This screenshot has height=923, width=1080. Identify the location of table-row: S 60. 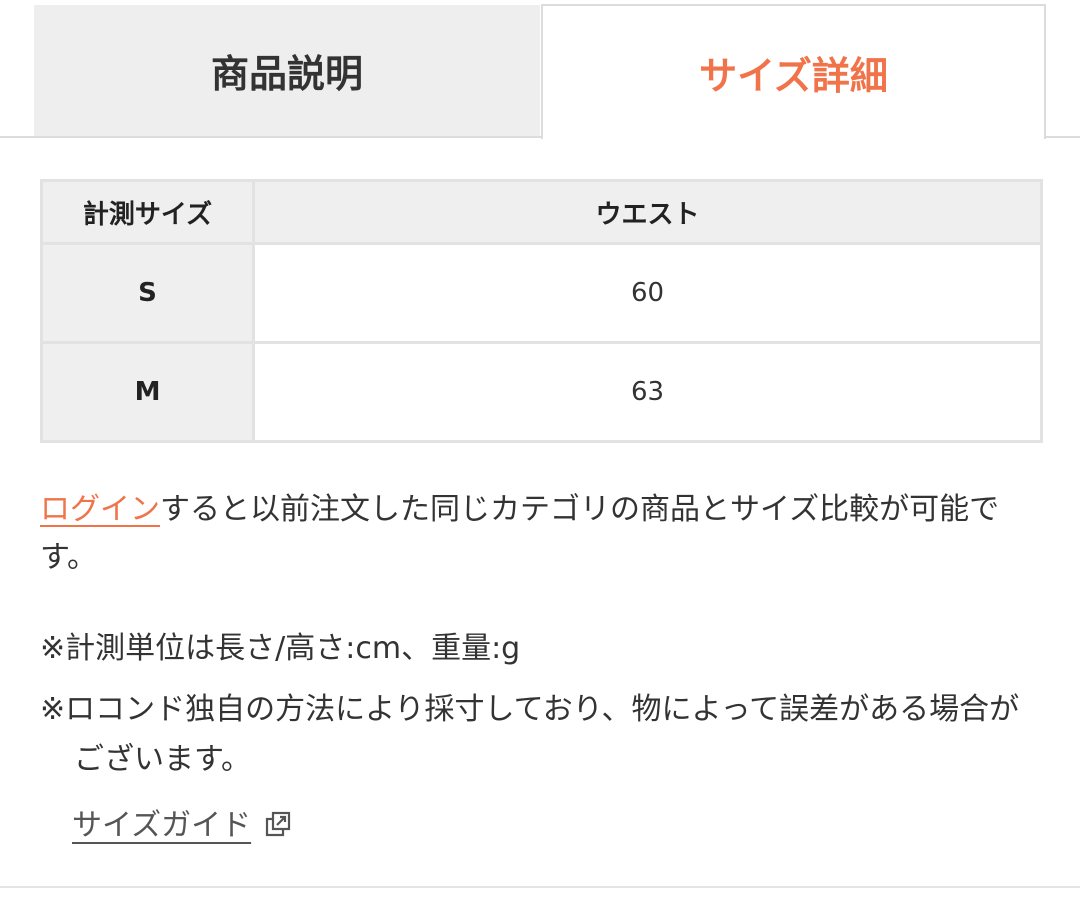
(541, 293).